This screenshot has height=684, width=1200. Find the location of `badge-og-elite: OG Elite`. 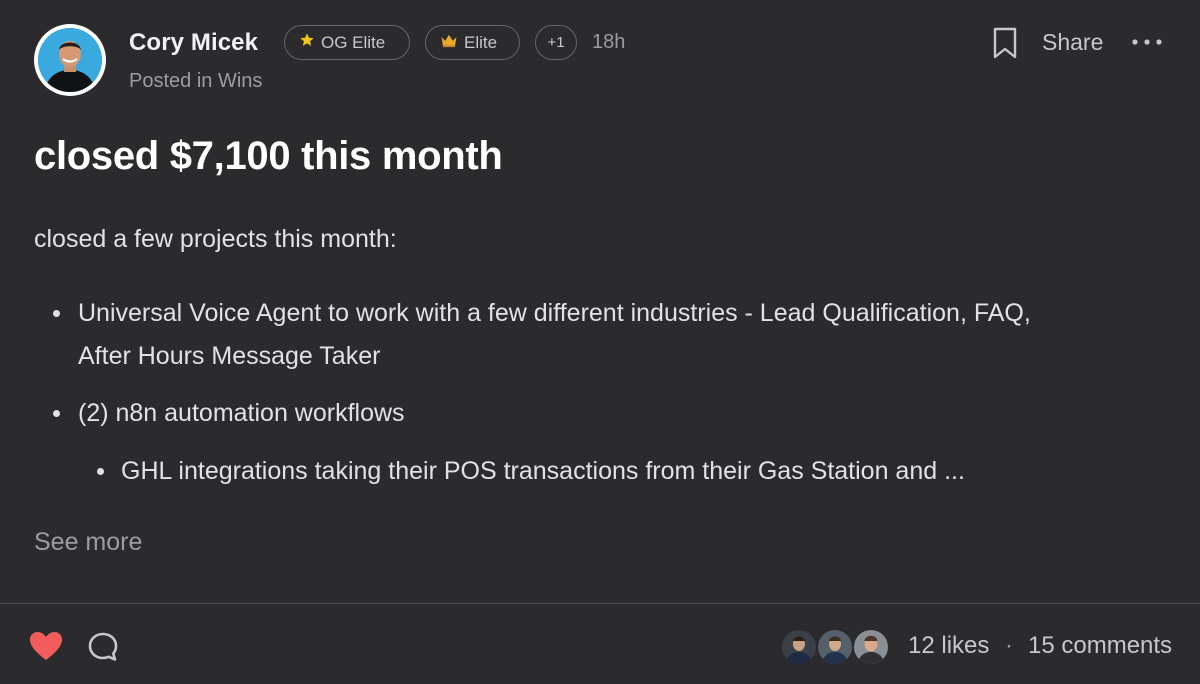

badge-og-elite: OG Elite is located at coordinates (347, 42).